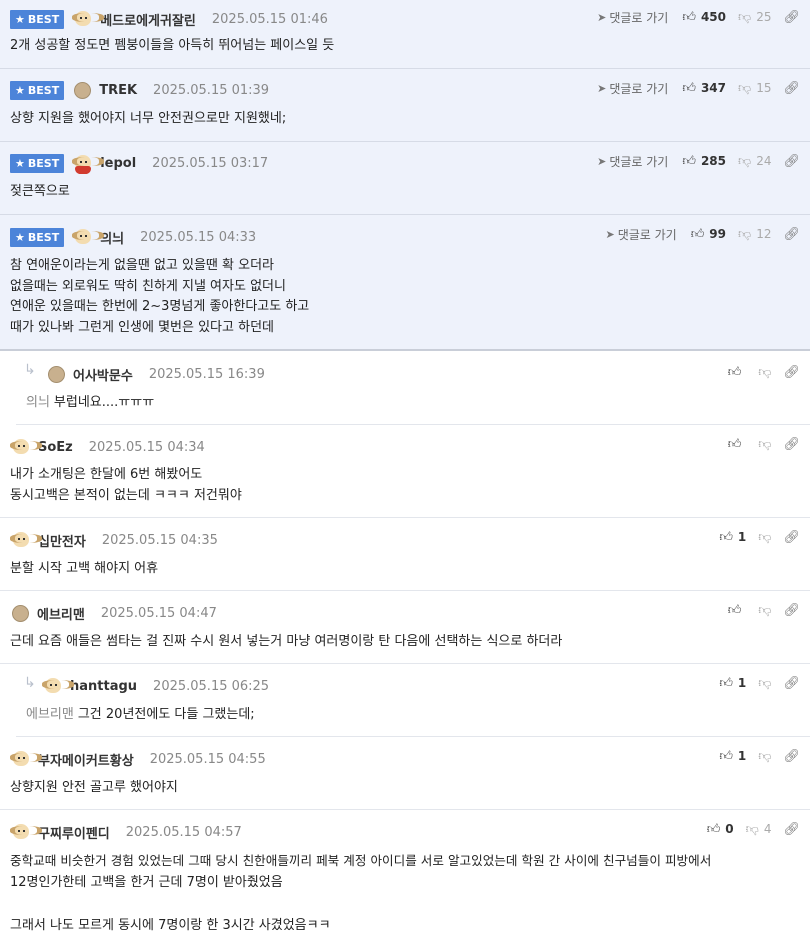 The height and width of the screenshot is (934, 810). What do you see at coordinates (40, 191) in the screenshot?
I see `comment-body: 젖큰쪽으로` at bounding box center [40, 191].